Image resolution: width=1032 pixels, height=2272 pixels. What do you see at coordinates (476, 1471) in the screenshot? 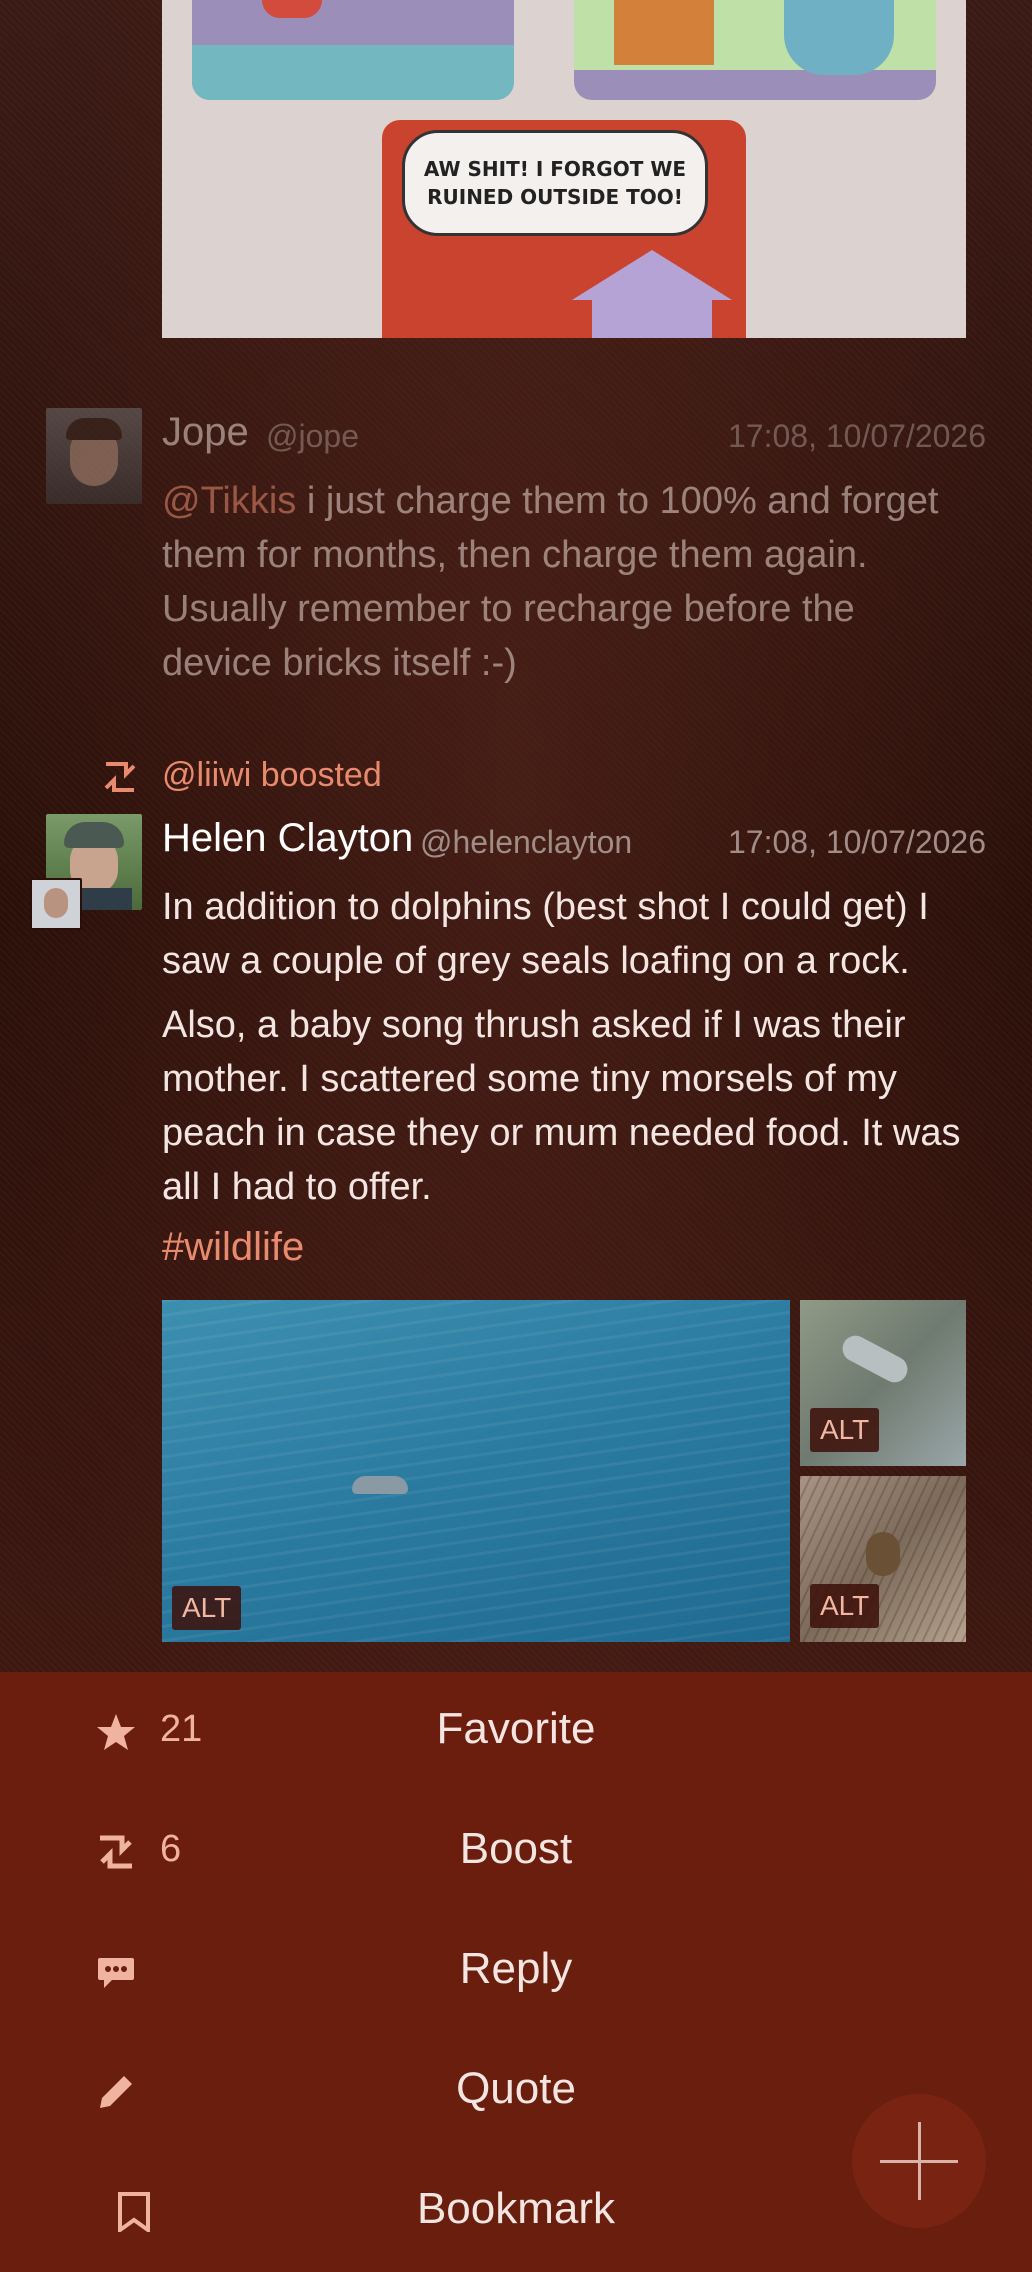
I see `media-dolphin: ALT` at bounding box center [476, 1471].